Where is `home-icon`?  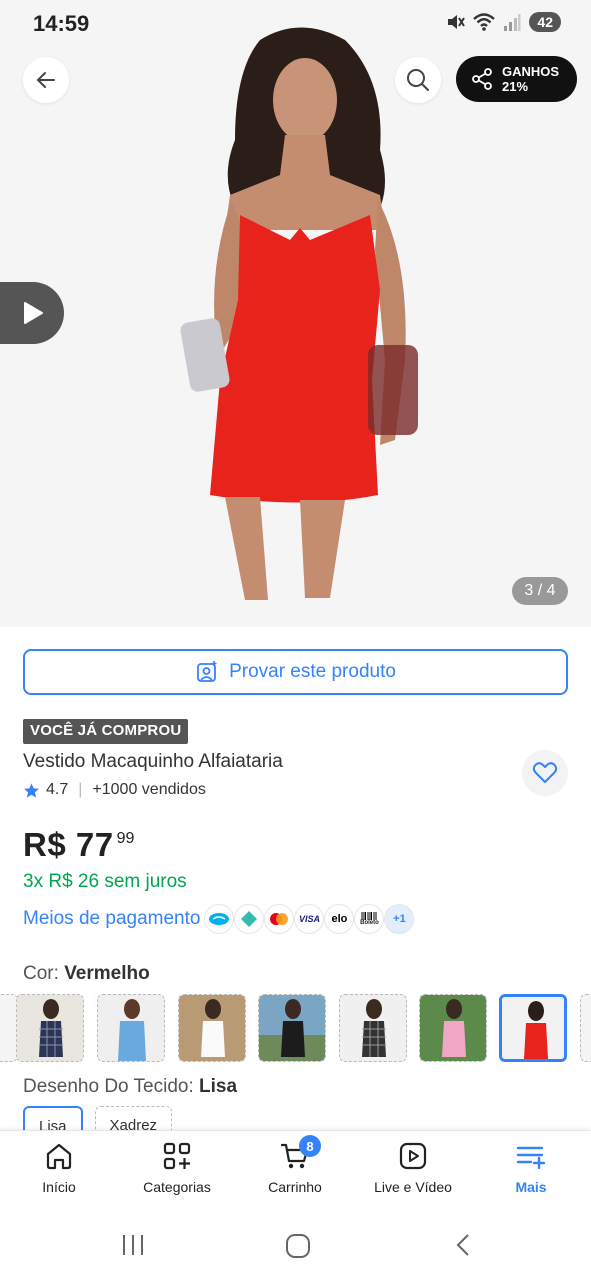 home-icon is located at coordinates (59, 1156).